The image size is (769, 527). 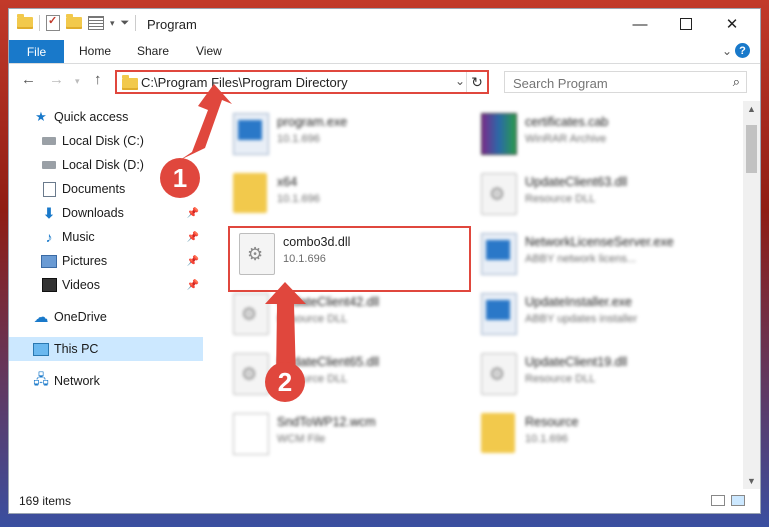 I want to click on documents-icon, so click(x=49, y=189).